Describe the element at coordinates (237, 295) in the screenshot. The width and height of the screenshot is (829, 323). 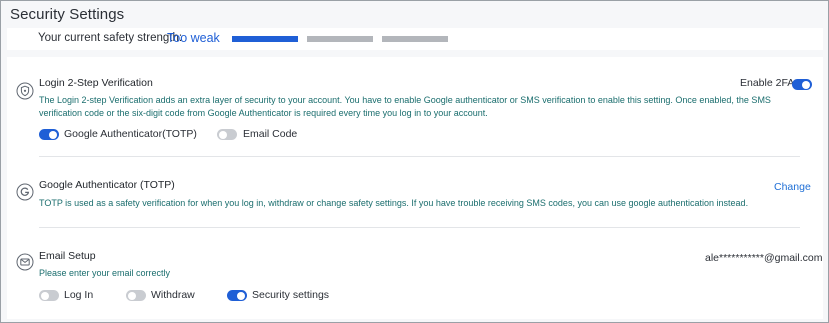
I see `email-security-settings-toggle` at that location.